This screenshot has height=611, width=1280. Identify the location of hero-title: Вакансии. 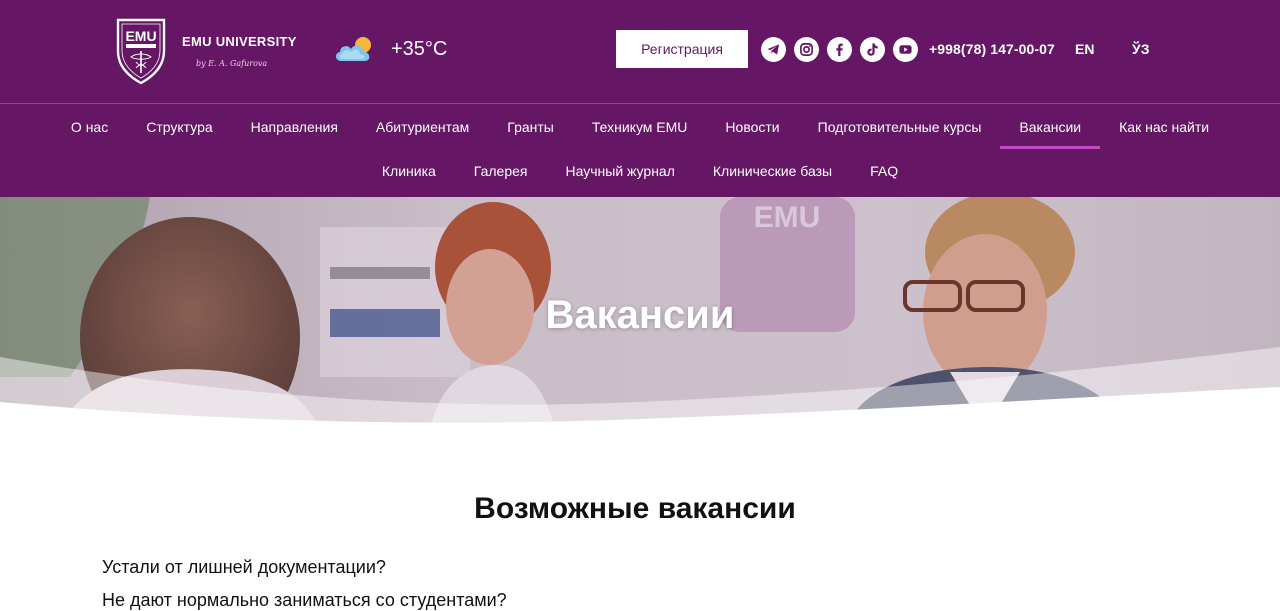
(640, 315).